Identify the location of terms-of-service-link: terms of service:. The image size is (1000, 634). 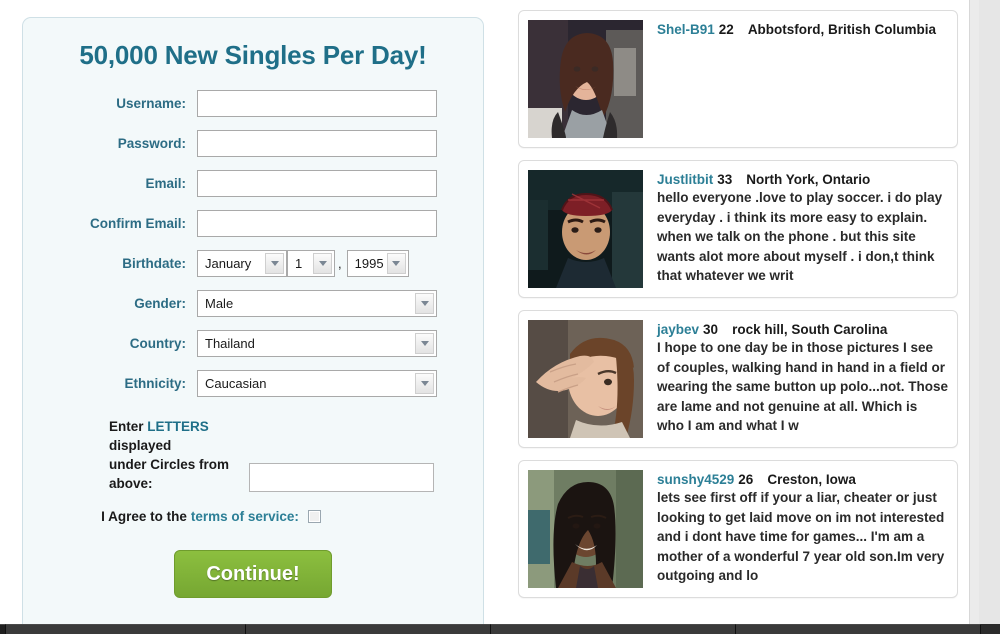
(245, 516).